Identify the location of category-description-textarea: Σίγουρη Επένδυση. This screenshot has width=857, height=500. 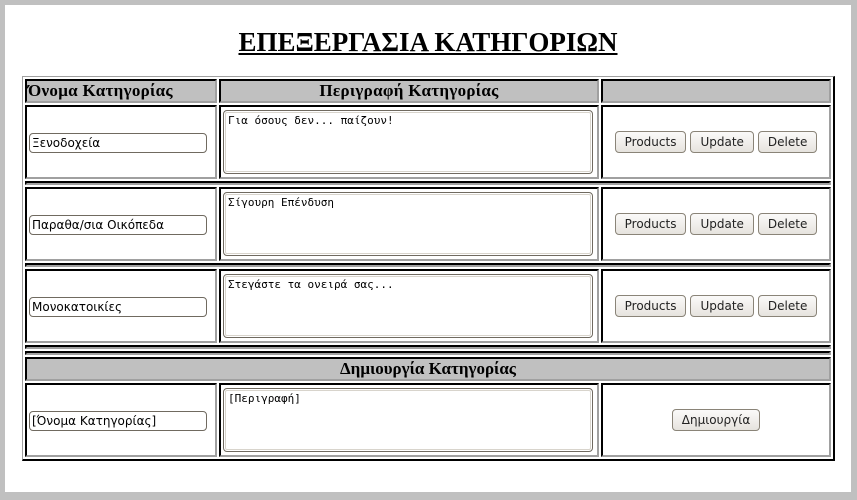
(408, 224).